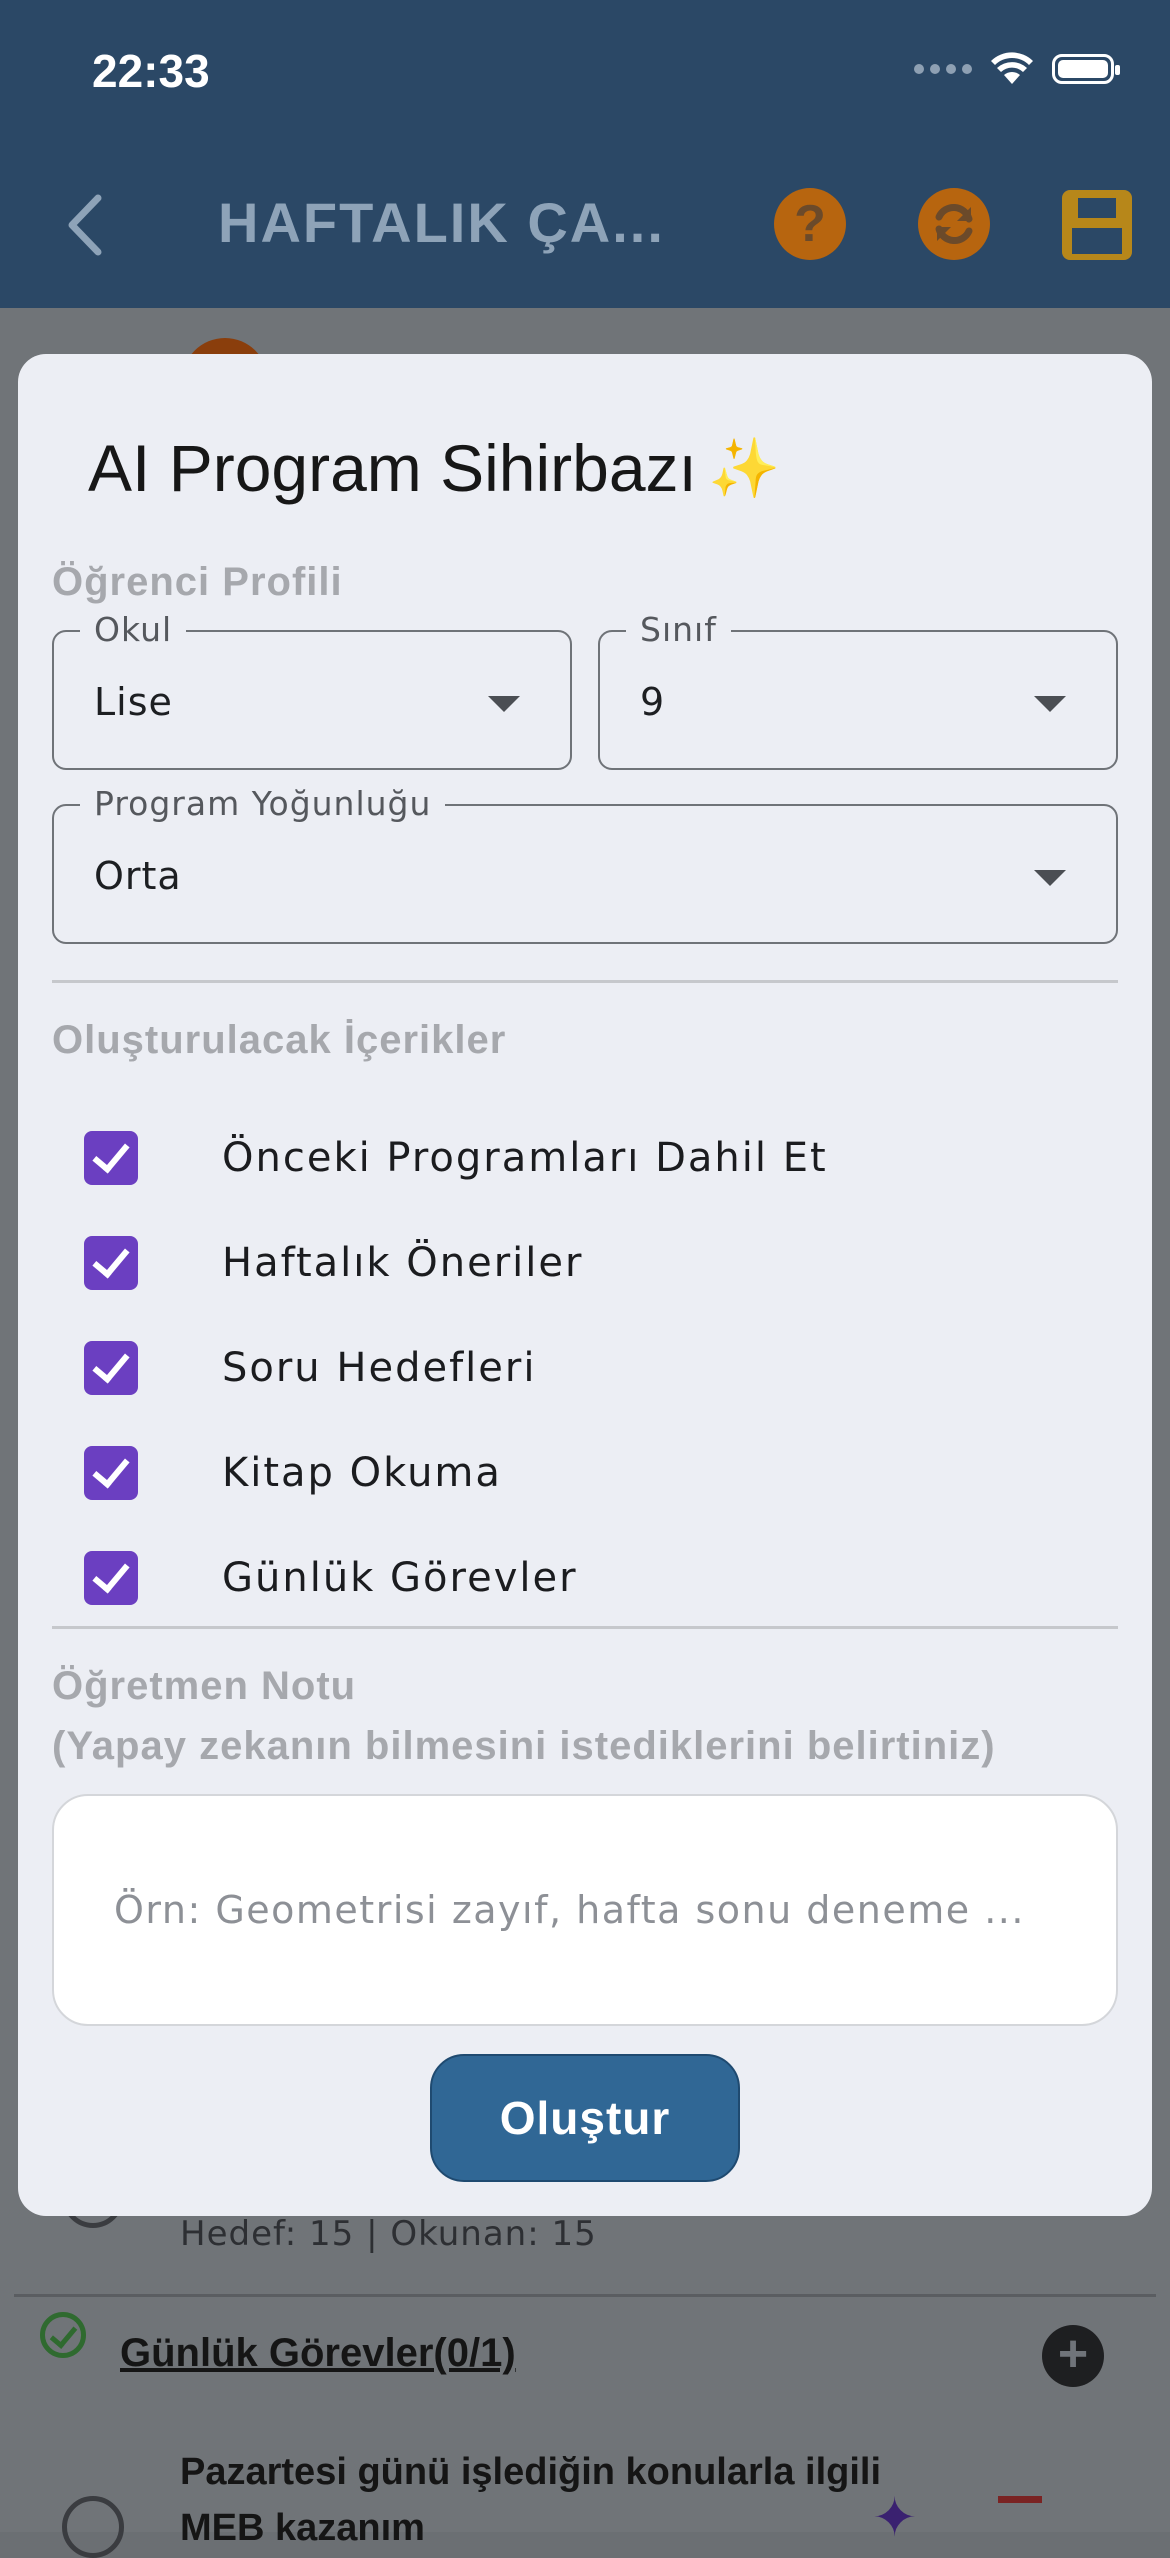  I want to click on plus-icon: +, so click(1073, 2354).